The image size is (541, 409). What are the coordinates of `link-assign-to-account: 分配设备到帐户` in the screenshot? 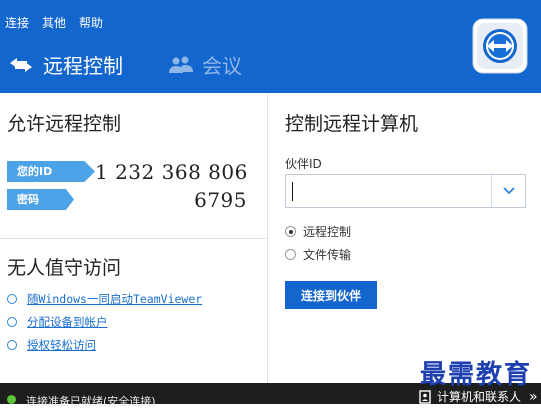 It's located at (57, 322).